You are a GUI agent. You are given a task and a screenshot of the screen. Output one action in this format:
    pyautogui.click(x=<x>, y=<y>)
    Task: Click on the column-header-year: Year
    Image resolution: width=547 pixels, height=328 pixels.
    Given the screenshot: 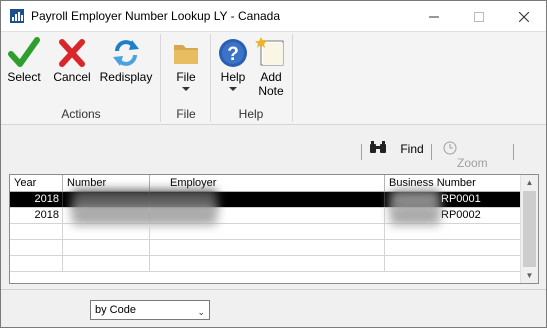 What is the action you would take?
    pyautogui.click(x=36, y=183)
    